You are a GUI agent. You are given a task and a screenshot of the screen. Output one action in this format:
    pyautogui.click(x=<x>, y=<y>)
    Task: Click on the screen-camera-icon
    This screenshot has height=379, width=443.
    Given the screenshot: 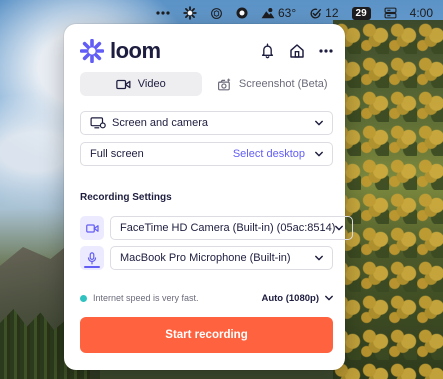 What is the action you would take?
    pyautogui.click(x=98, y=123)
    